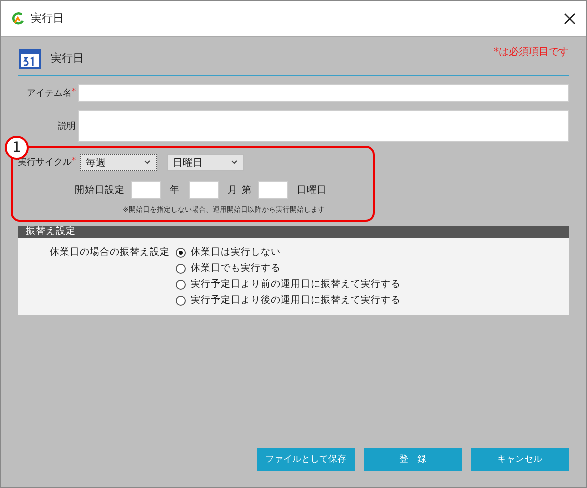 The height and width of the screenshot is (488, 587). What do you see at coordinates (49, 94) in the screenshot?
I see `field-label: アイテム名` at bounding box center [49, 94].